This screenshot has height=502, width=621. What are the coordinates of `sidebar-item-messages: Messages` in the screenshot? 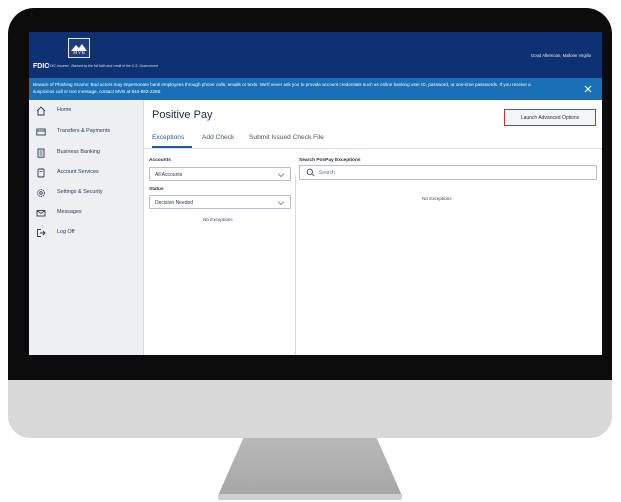 It's located at (86, 213).